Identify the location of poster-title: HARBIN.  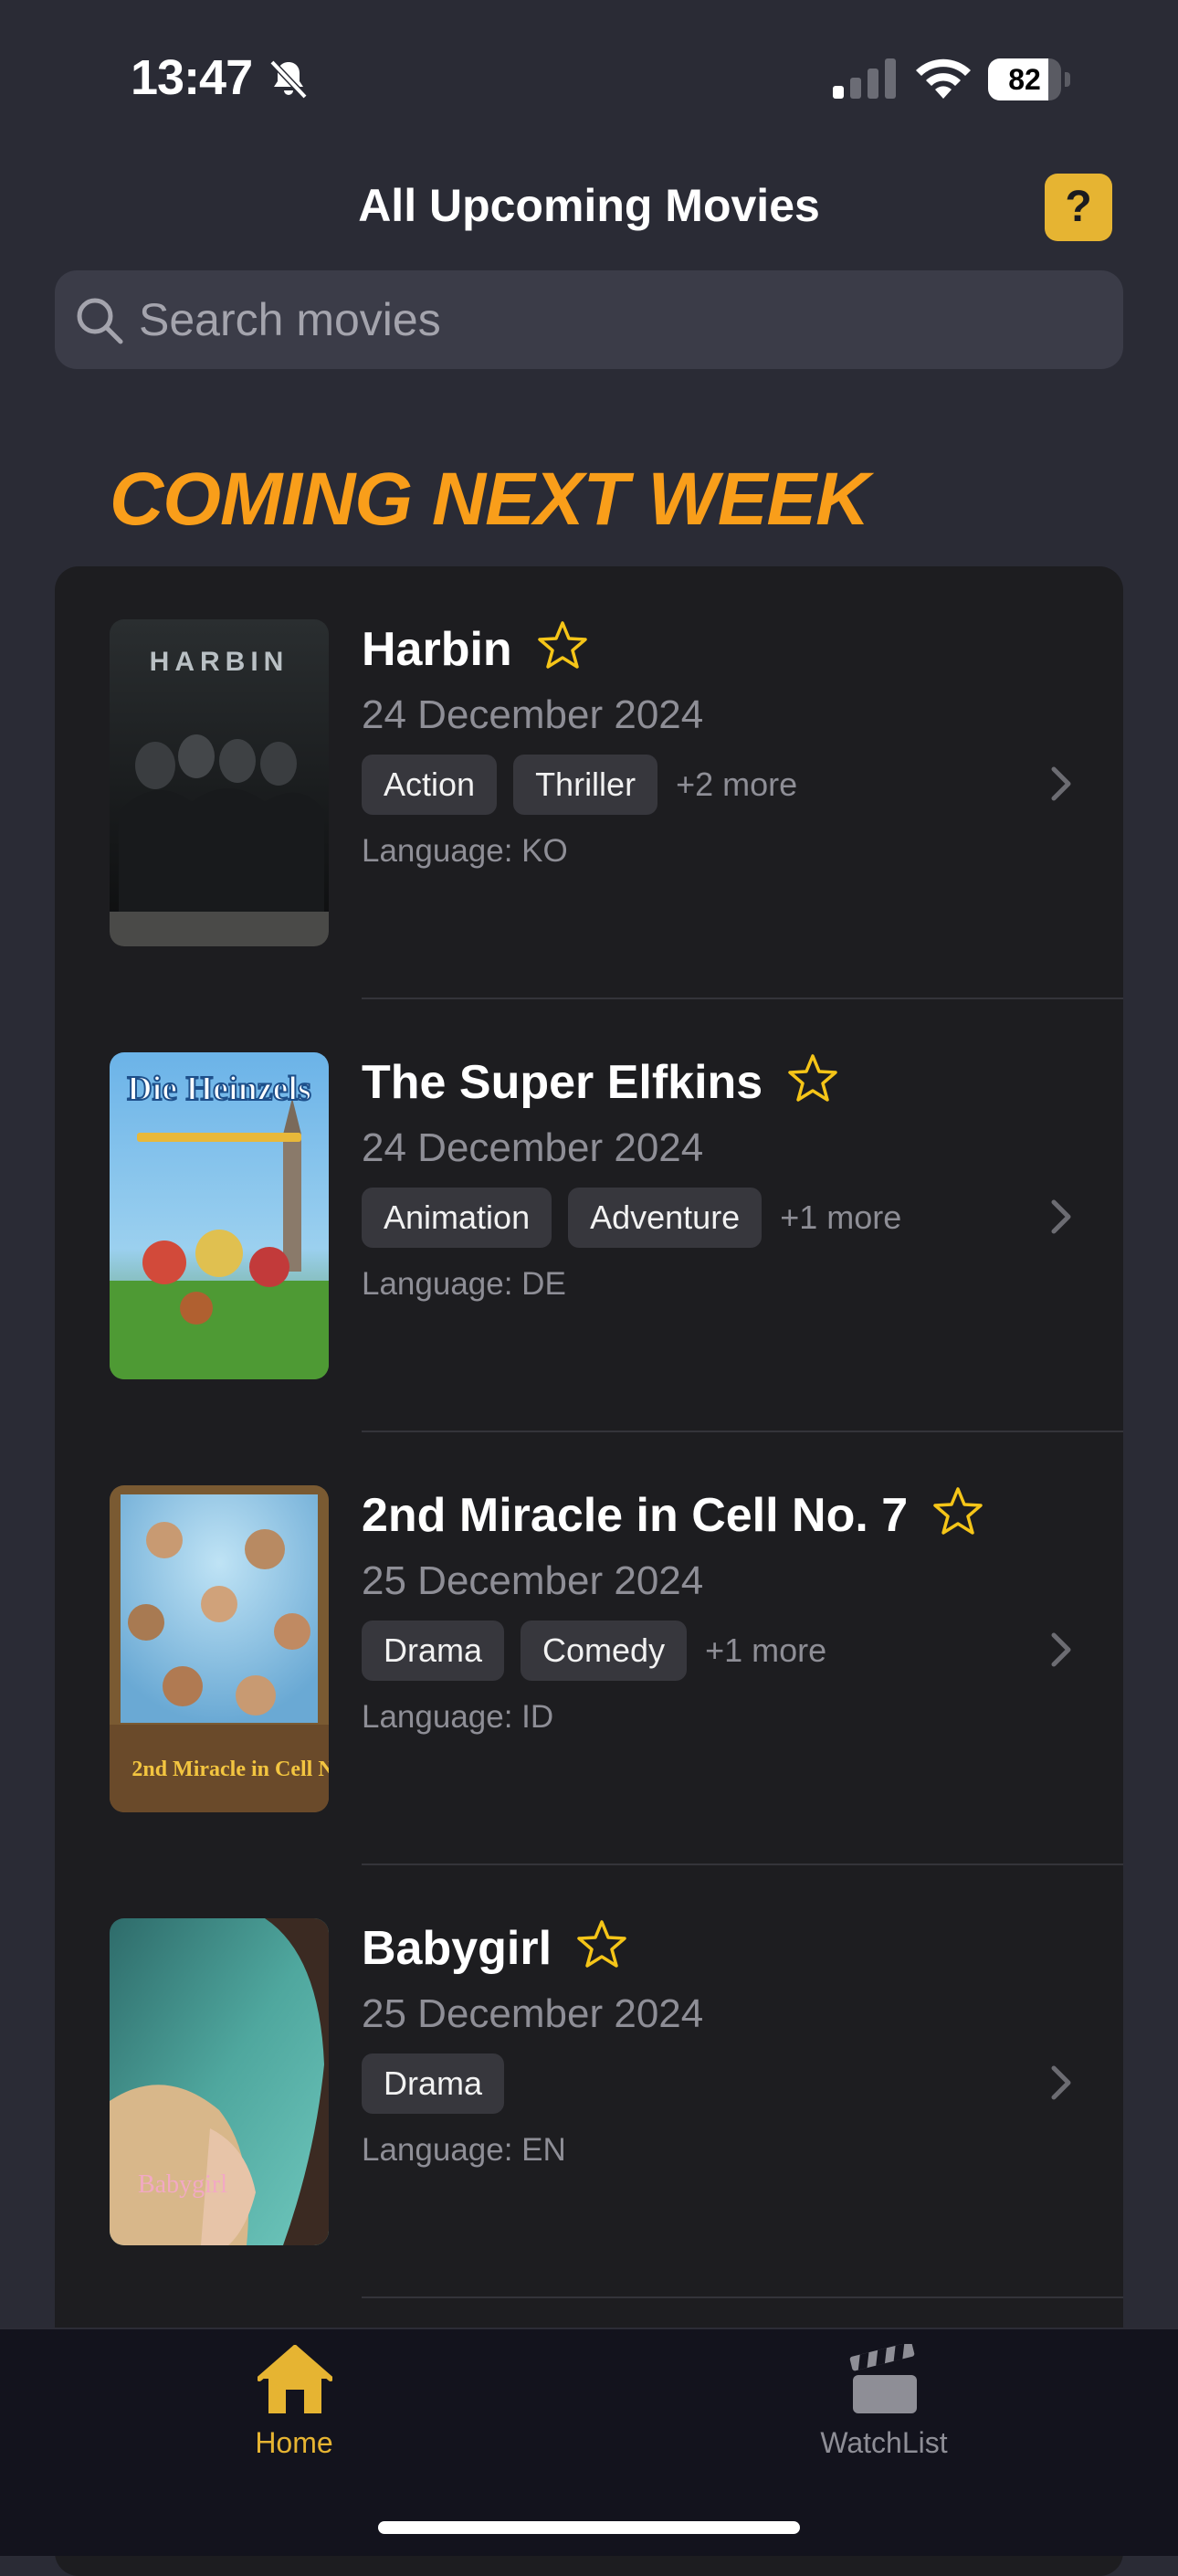
(219, 662).